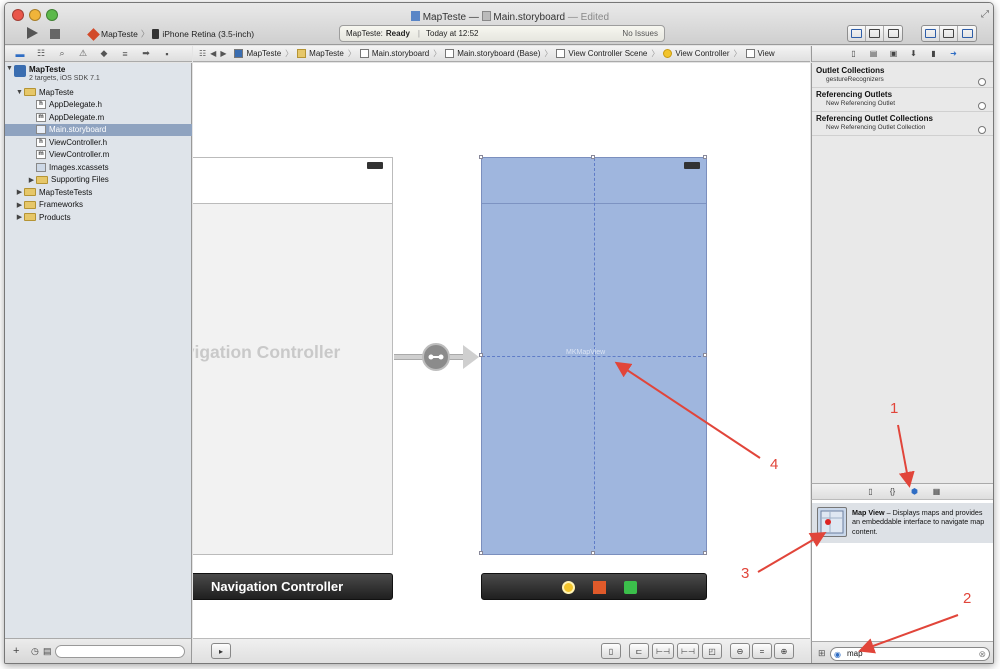 The width and height of the screenshot is (1000, 669). Describe the element at coordinates (436, 357) in the screenshot. I see `relationship-segue-icon` at that location.